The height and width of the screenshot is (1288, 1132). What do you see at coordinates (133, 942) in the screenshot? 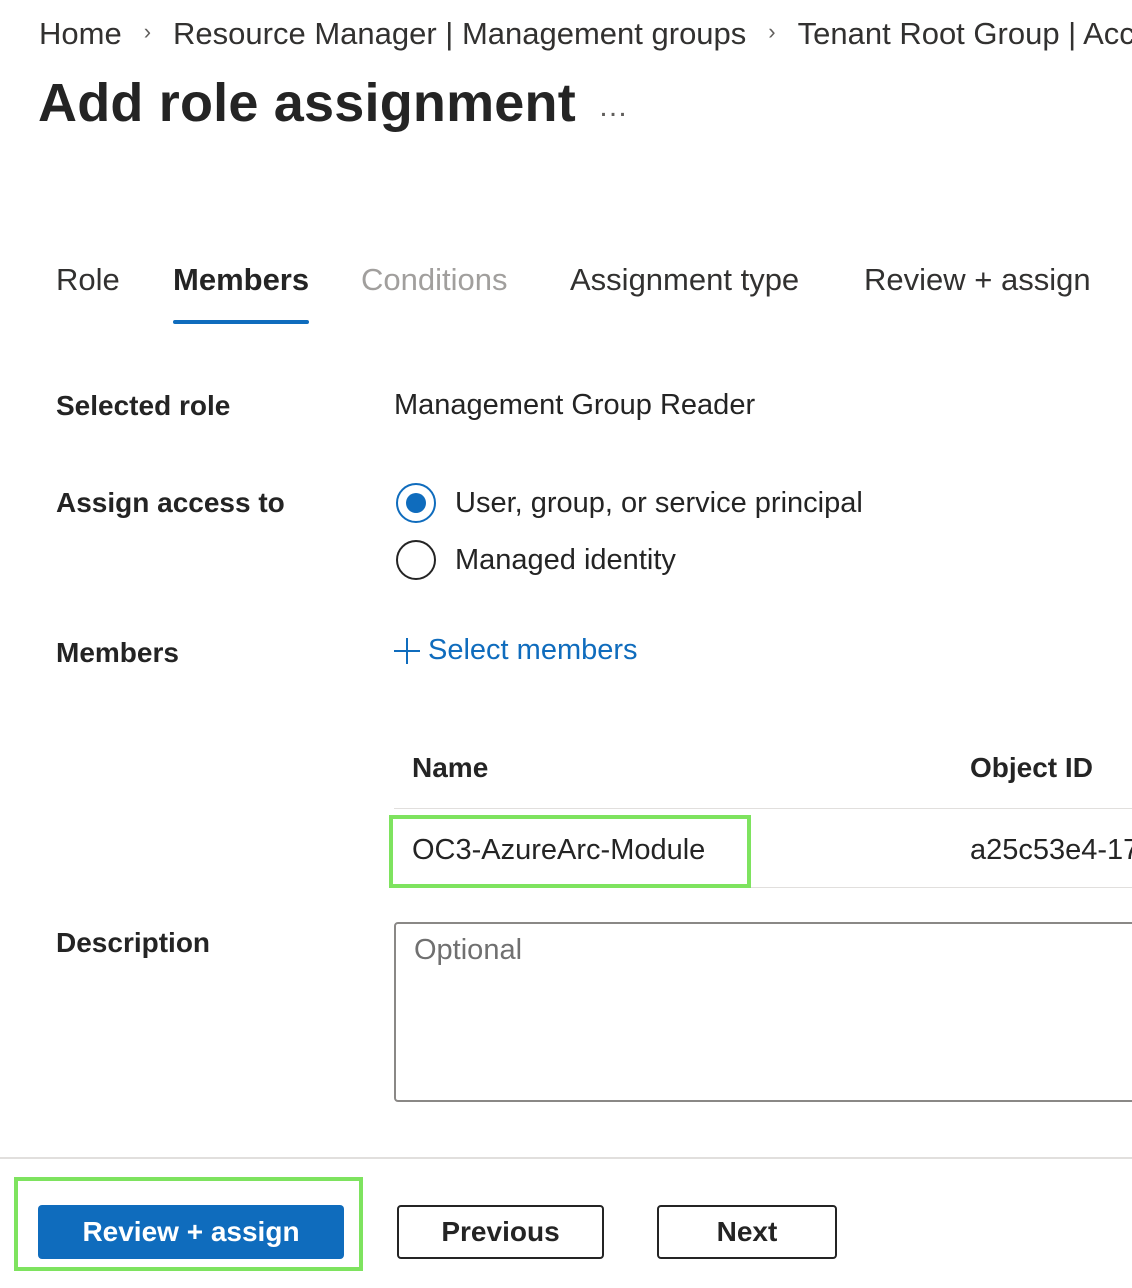
I see `description-label: Description` at bounding box center [133, 942].